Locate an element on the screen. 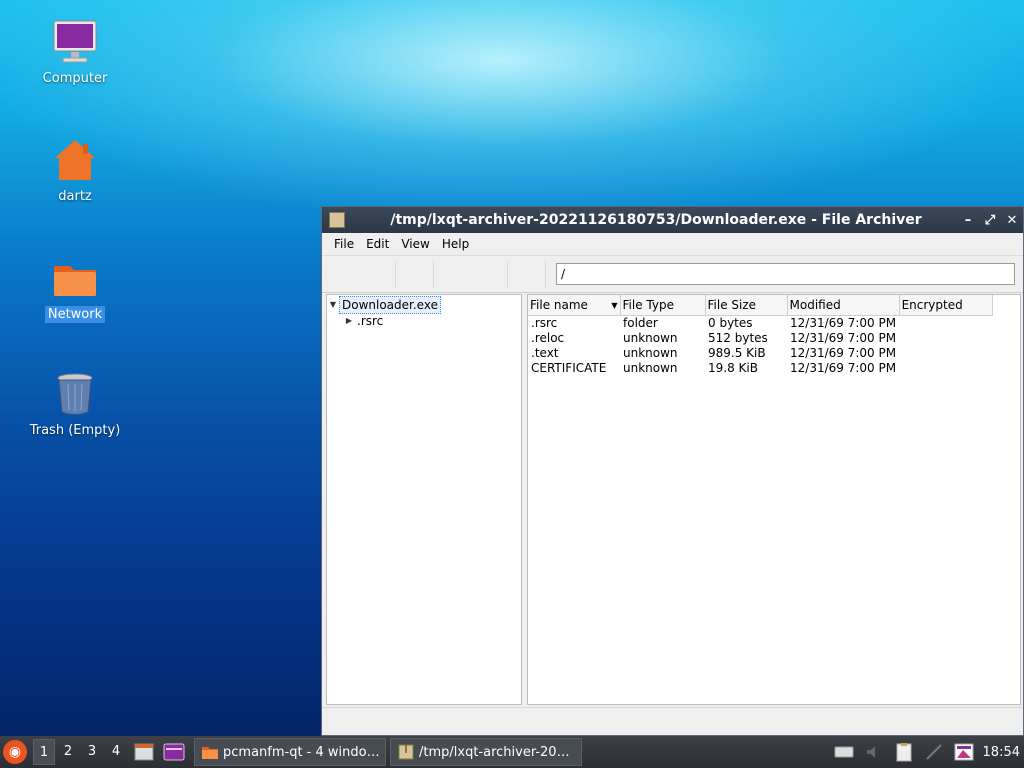 This screenshot has width=1024, height=768. archive-app-icon is located at coordinates (337, 220).